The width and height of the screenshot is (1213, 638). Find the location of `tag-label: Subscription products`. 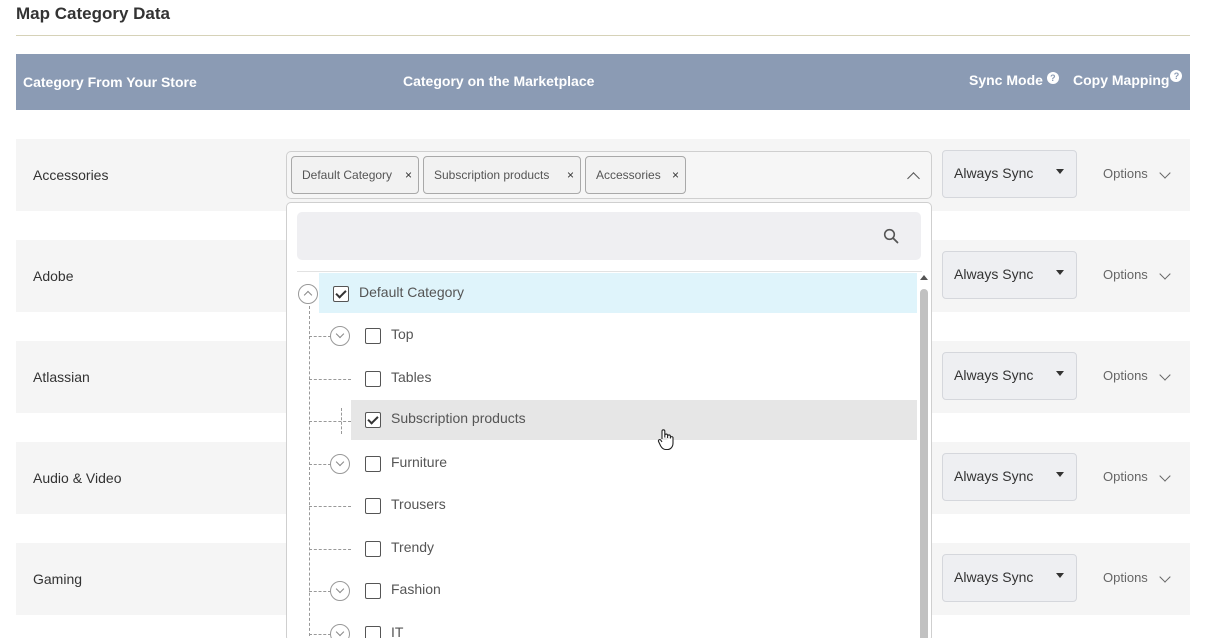

tag-label: Subscription products is located at coordinates (492, 175).